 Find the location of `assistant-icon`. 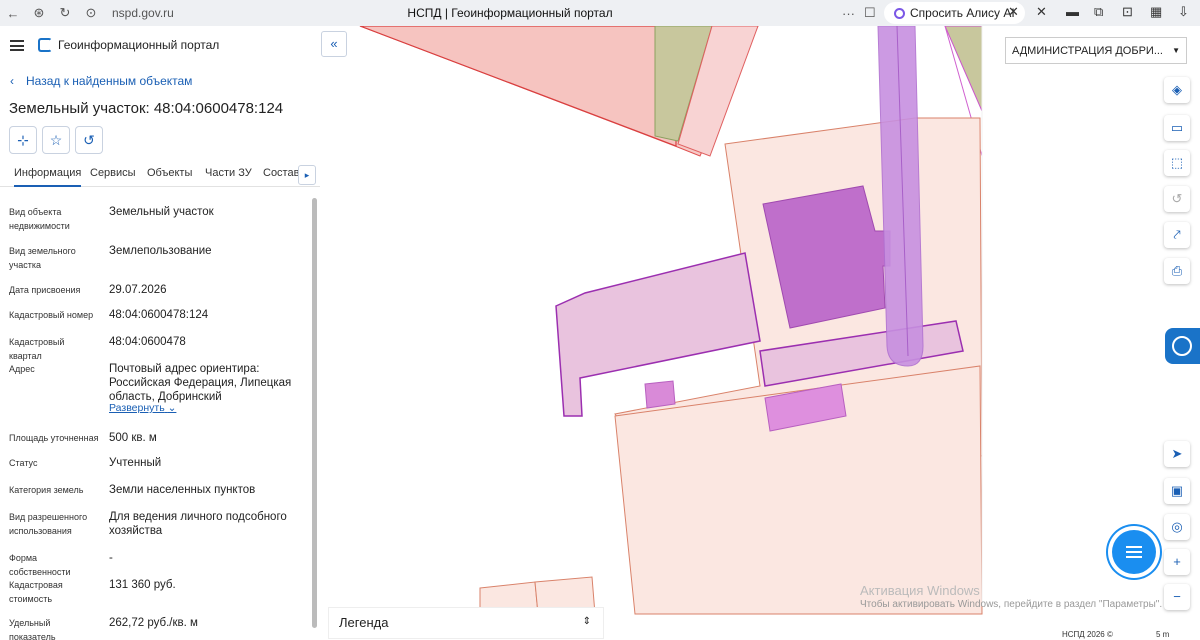

assistant-icon is located at coordinates (1182, 346).